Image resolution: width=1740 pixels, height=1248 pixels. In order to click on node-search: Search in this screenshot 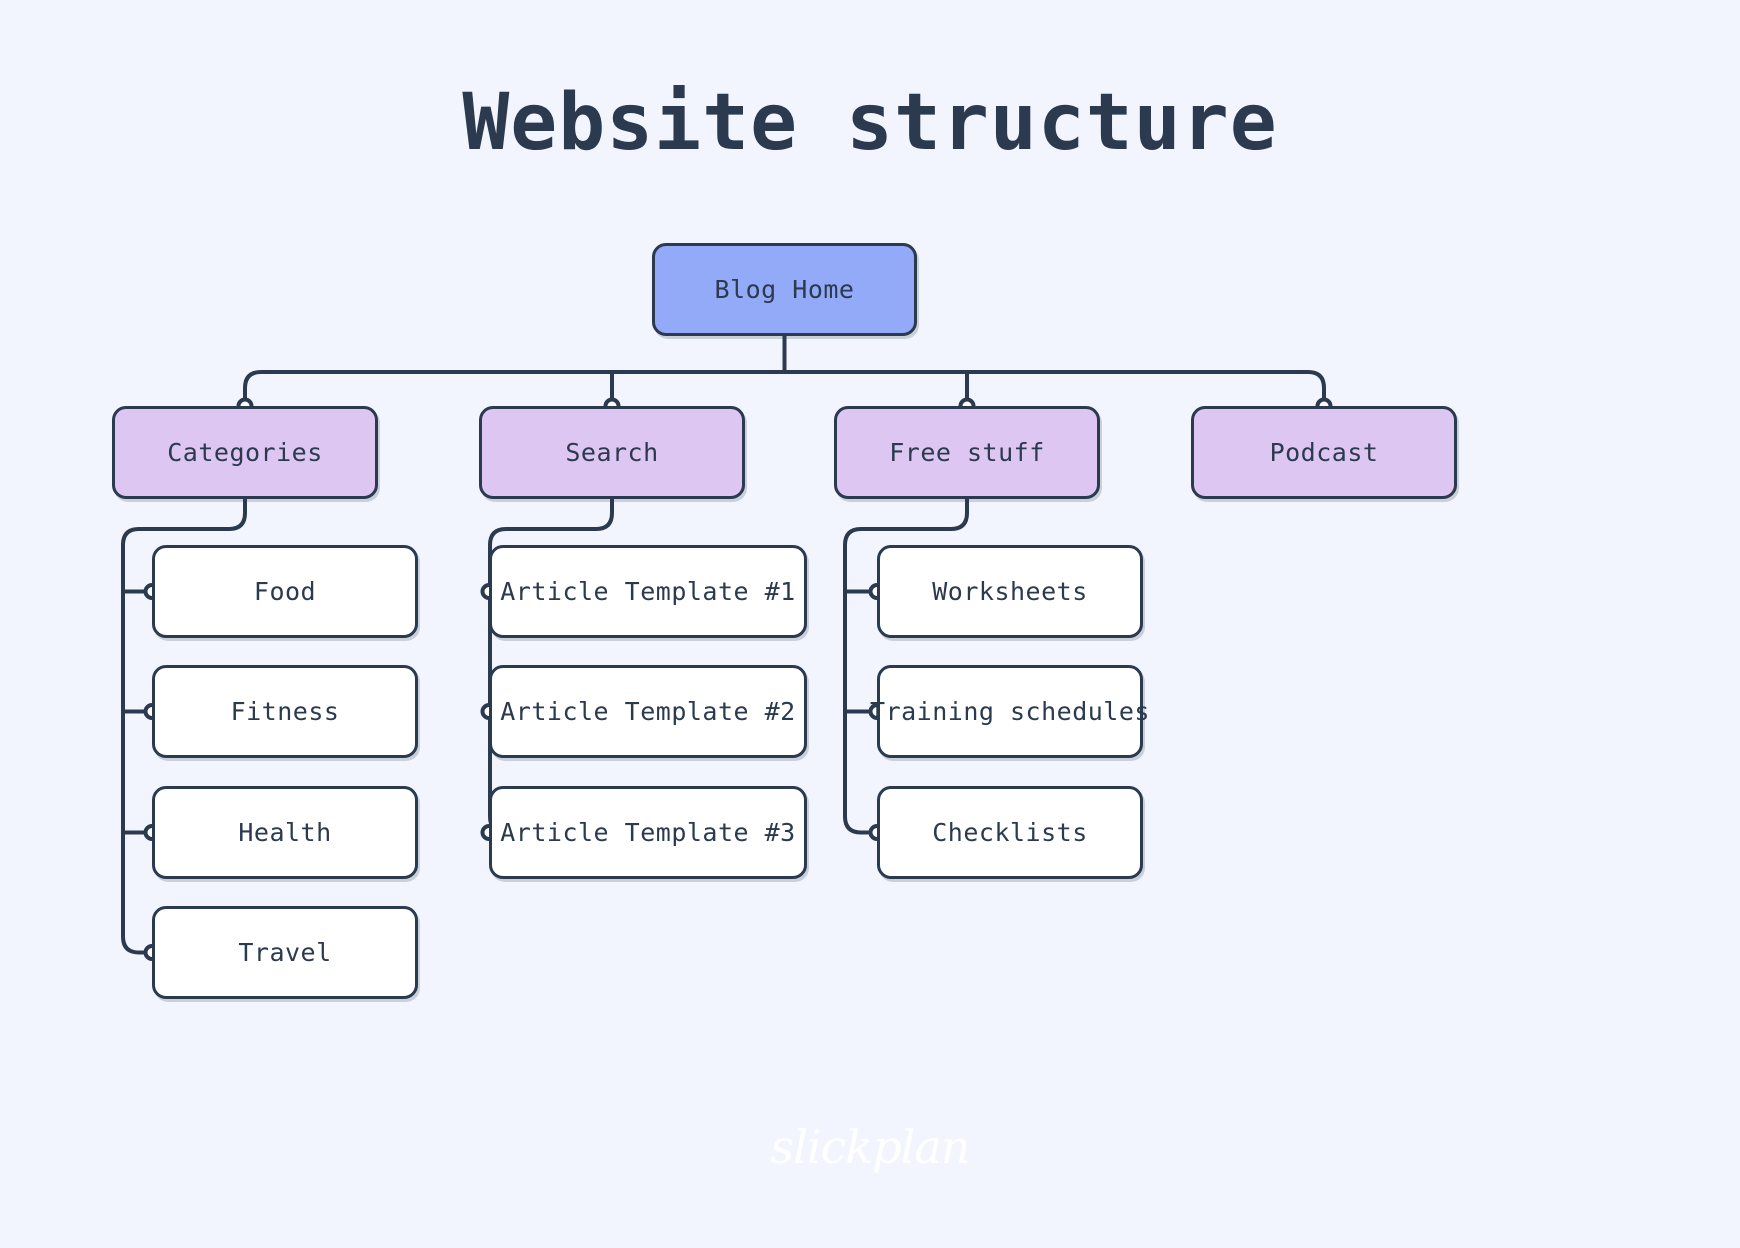, I will do `click(612, 452)`.